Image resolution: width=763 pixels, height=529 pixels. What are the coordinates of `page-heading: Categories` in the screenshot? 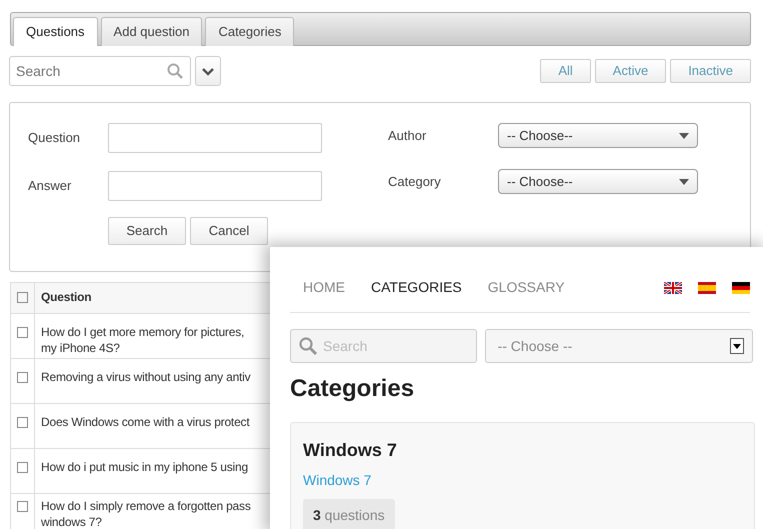 It's located at (353, 389).